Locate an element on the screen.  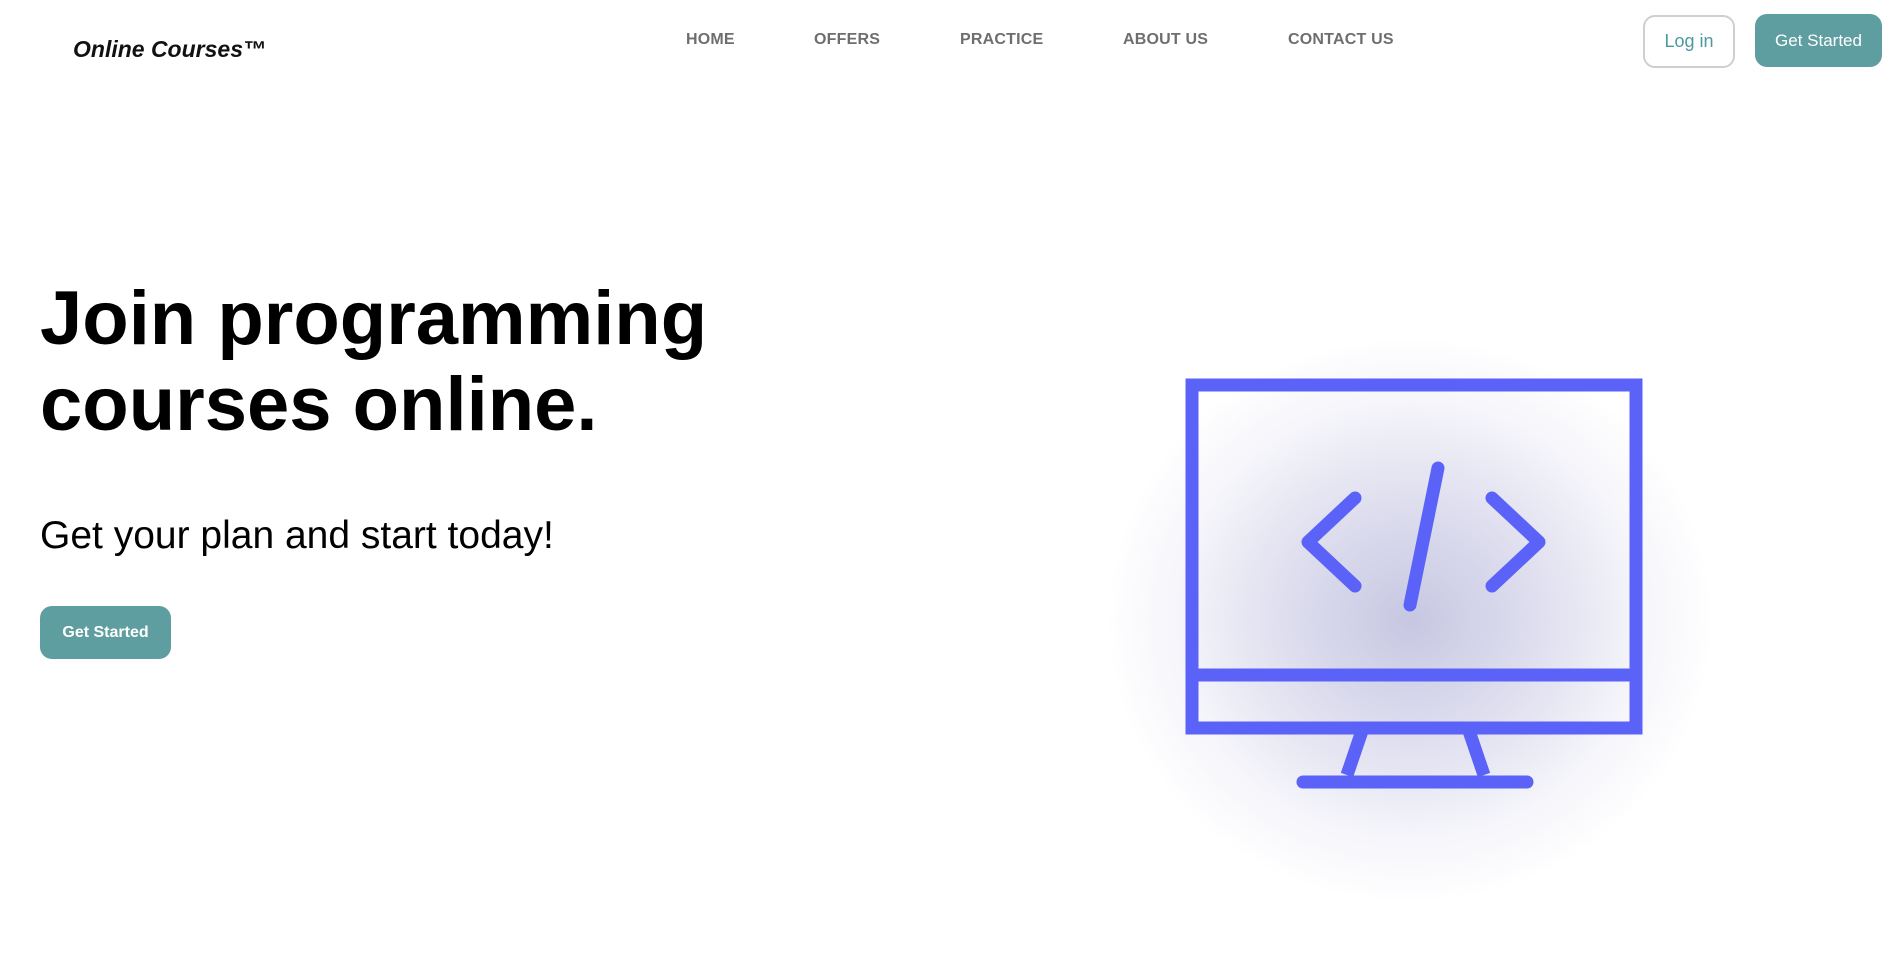
monitor-code-icon-strokes is located at coordinates (1414, 583).